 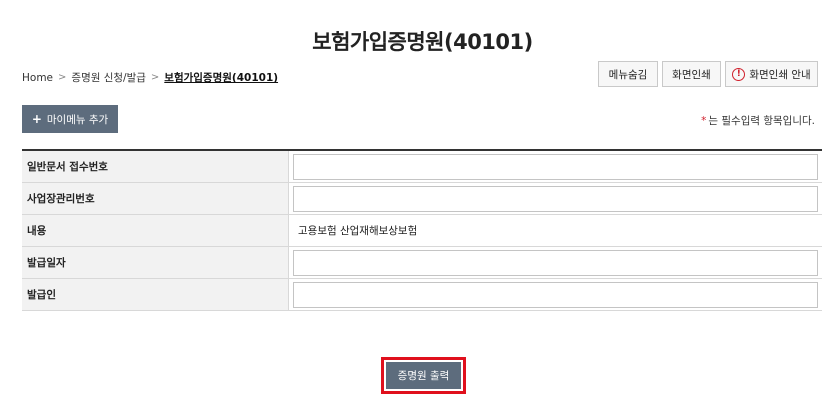 I want to click on content-value: 고용보험 산업재해보상보험, so click(x=358, y=231).